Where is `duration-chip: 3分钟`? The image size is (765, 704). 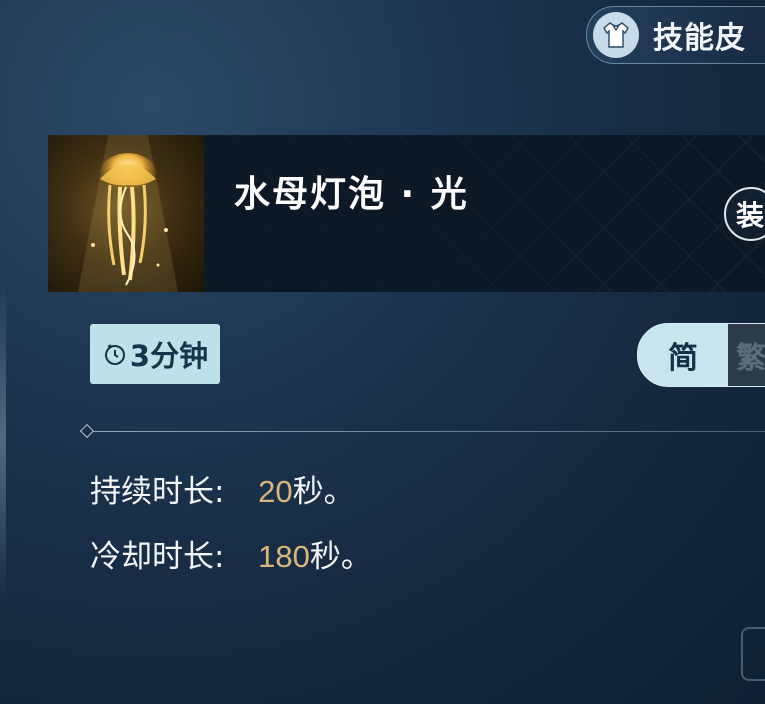
duration-chip: 3分钟 is located at coordinates (155, 354).